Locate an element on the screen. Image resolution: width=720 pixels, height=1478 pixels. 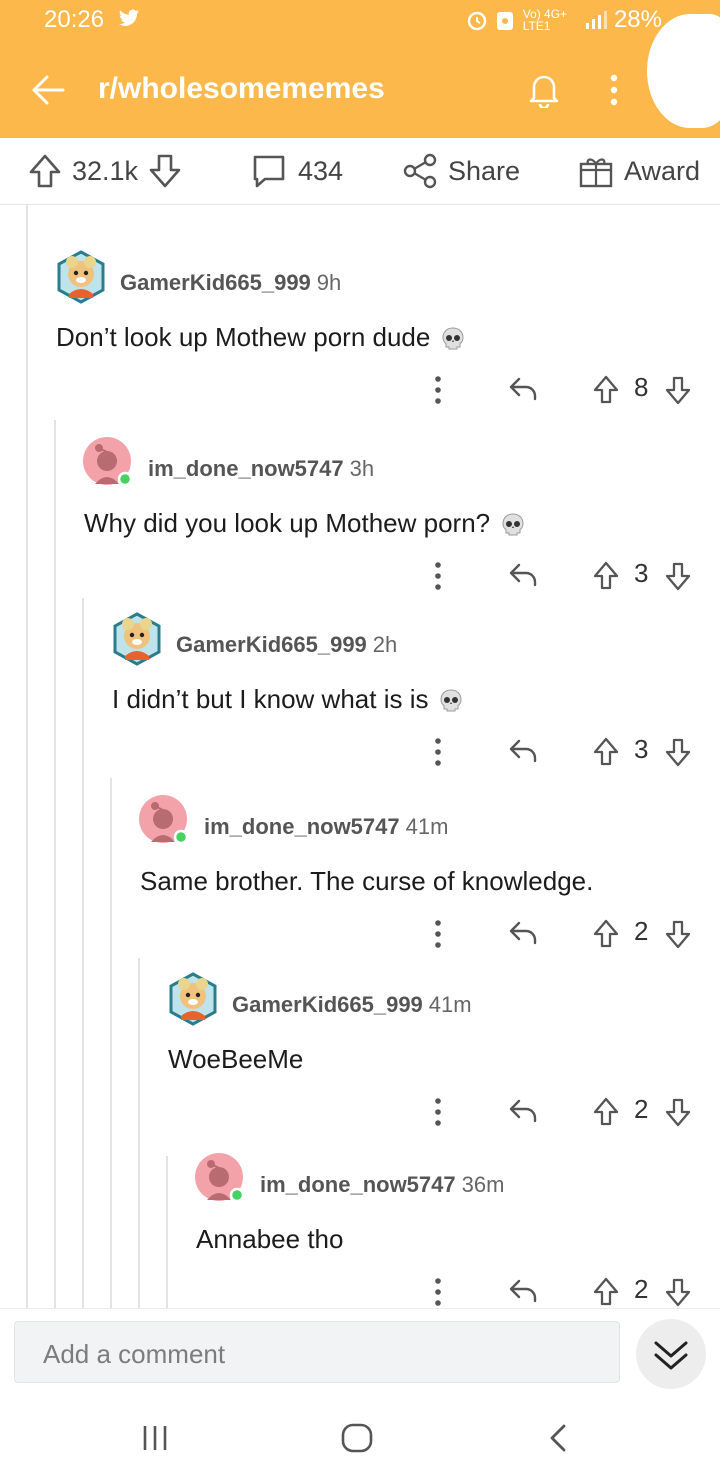
comment-text: Don’t look up Mothew porn dude is located at coordinates (243, 337).